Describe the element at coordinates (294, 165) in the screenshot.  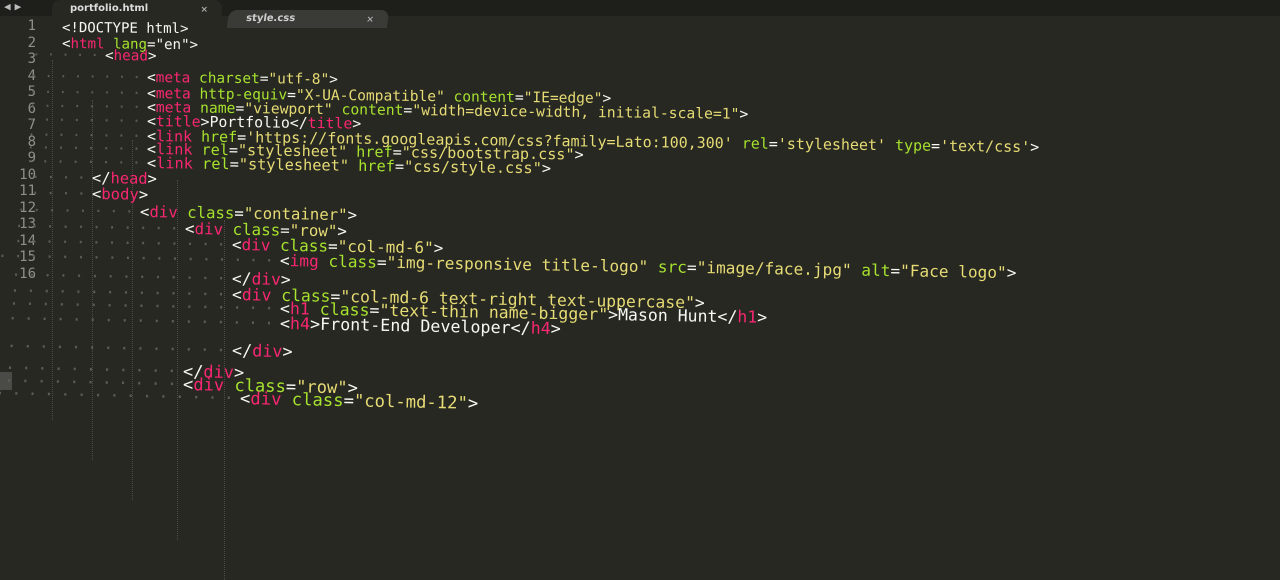
I see `token-str: "stylesheet"` at that location.